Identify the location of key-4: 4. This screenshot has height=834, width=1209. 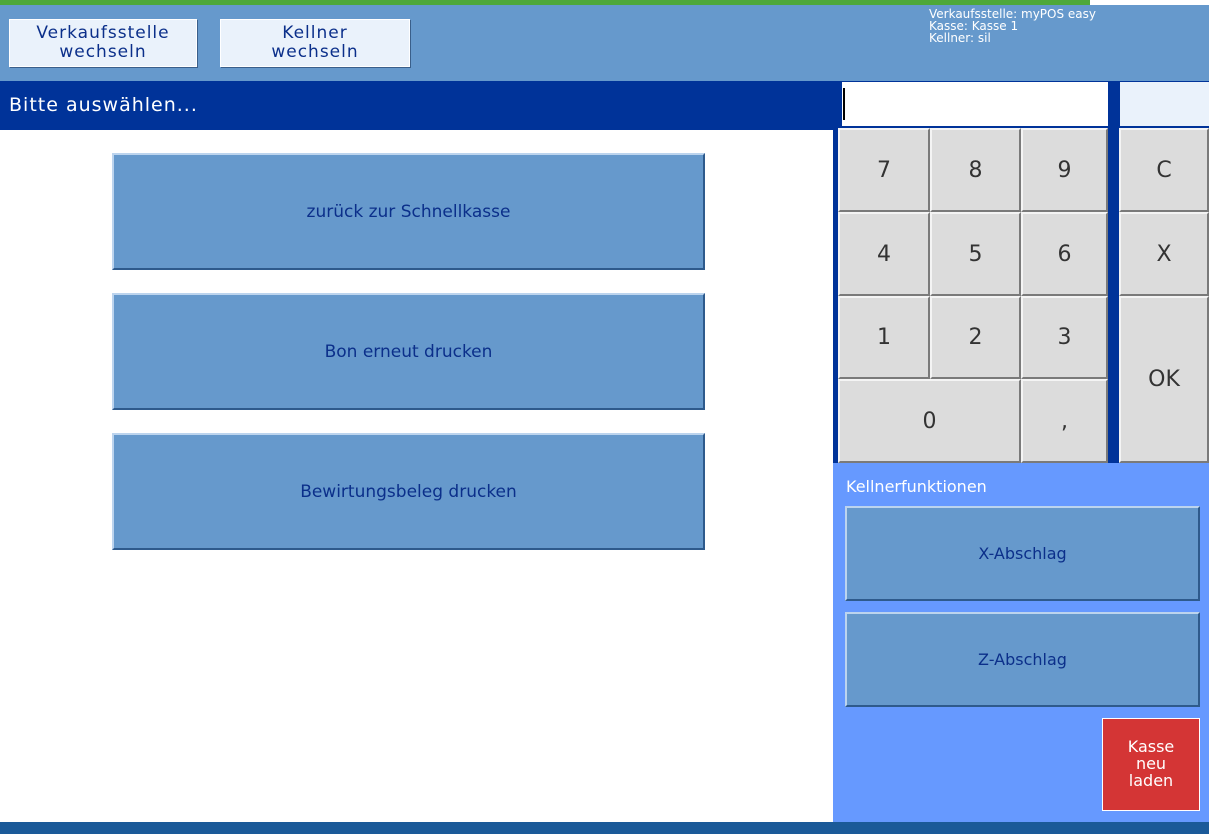
(884, 254).